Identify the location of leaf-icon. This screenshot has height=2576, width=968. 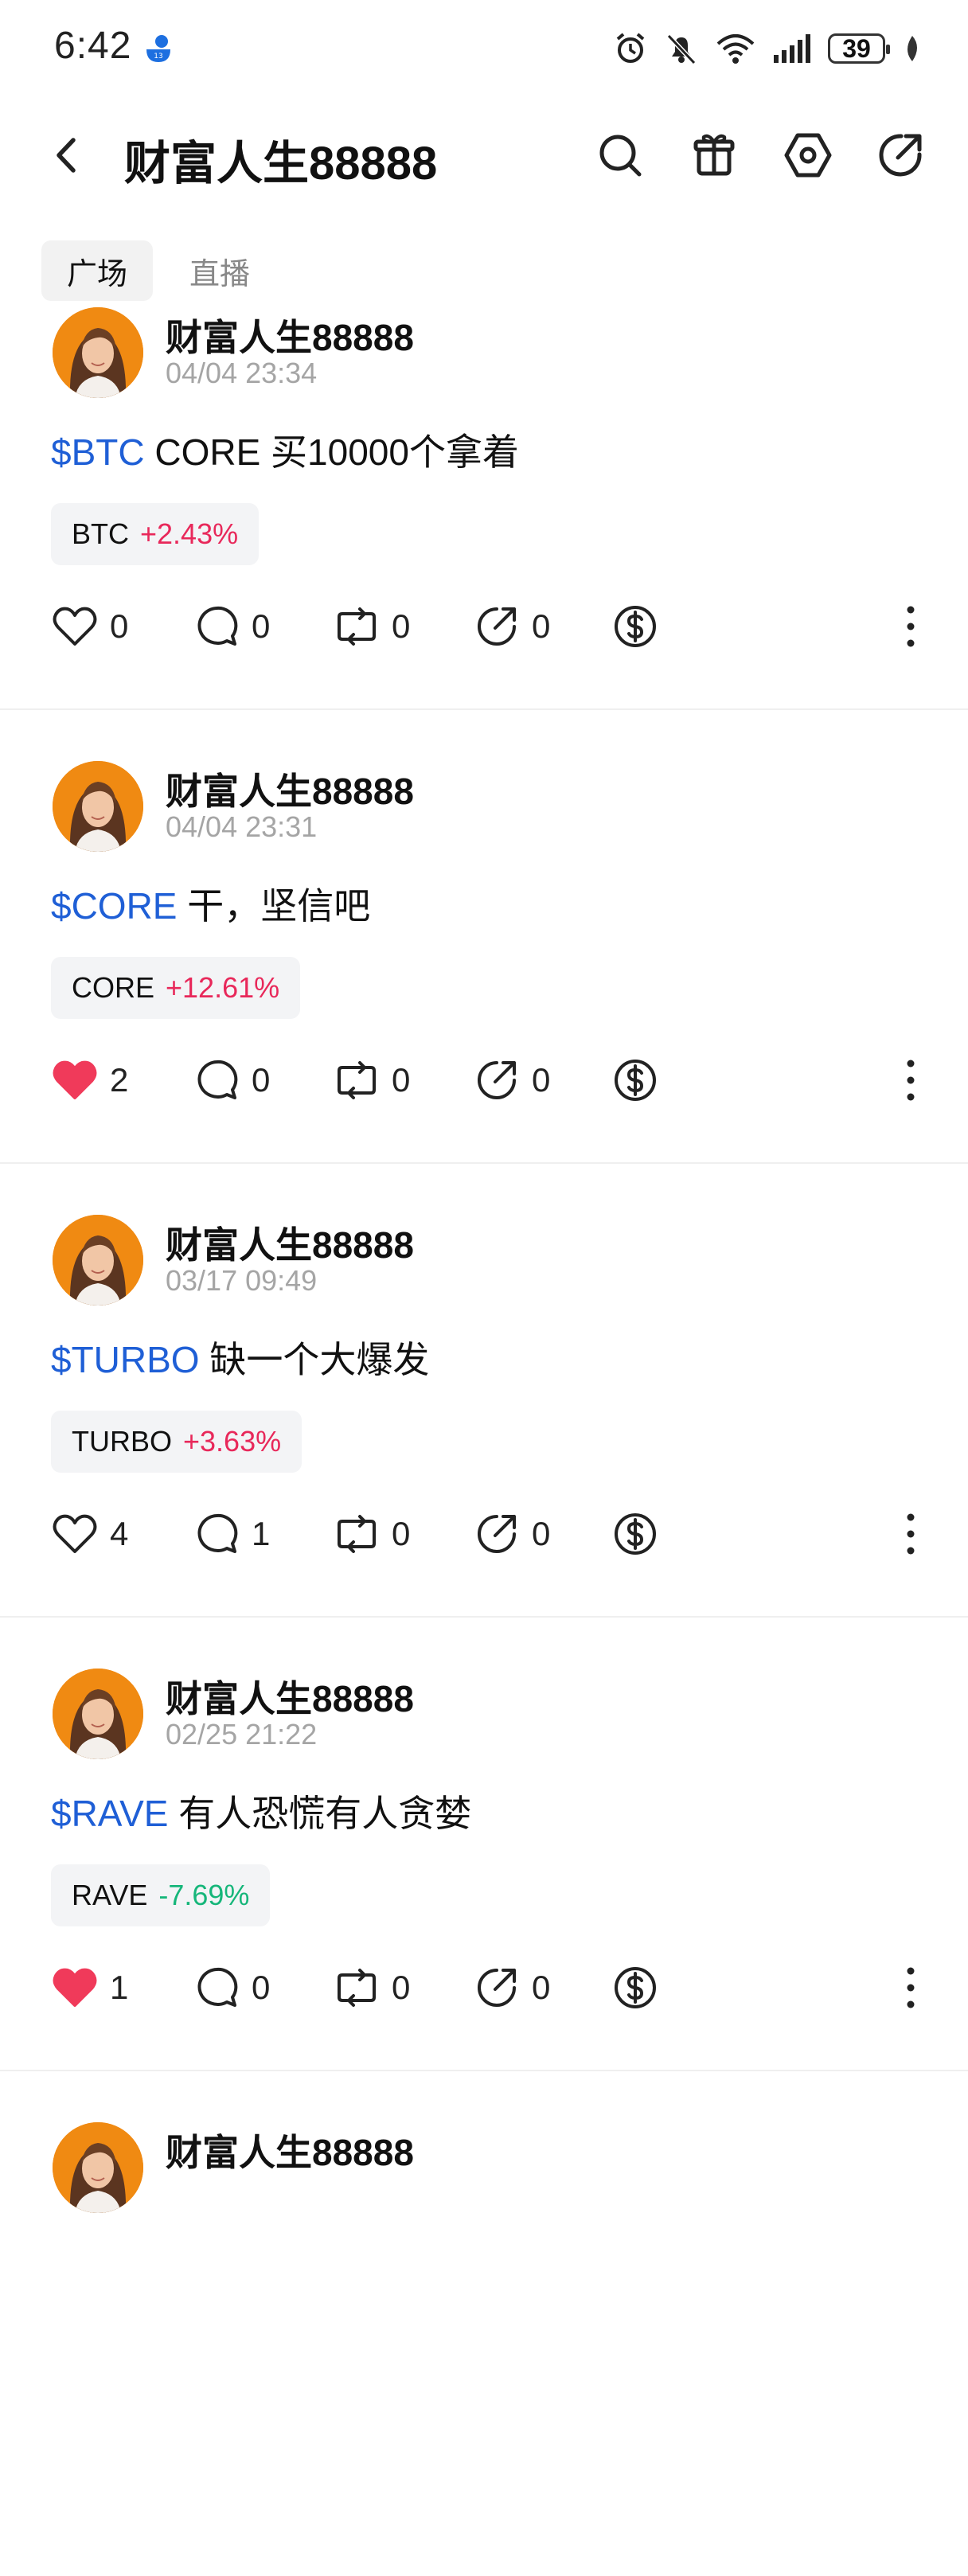
(913, 48).